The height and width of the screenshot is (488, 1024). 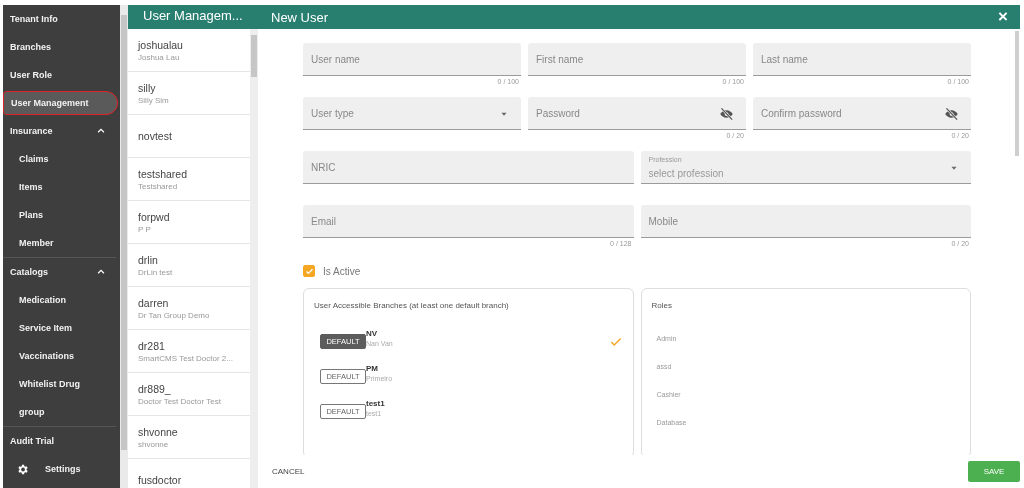 I want to click on close-button: ×, so click(x=1003, y=17).